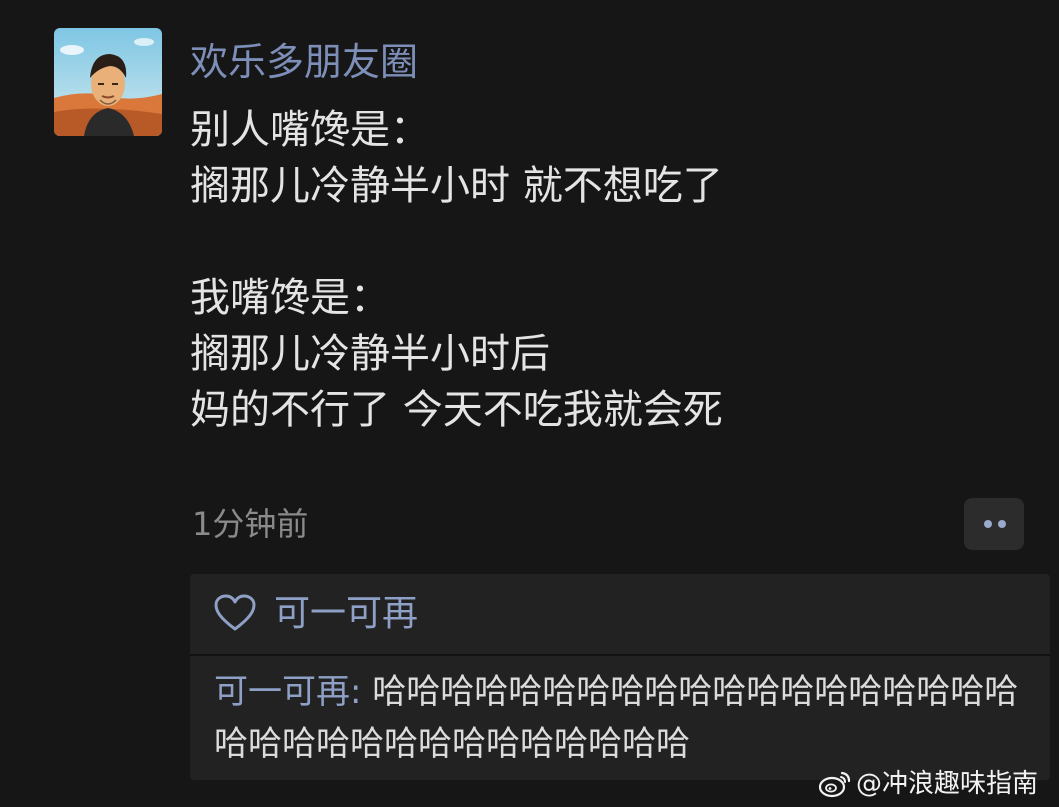  I want to click on post-line, so click(610, 242).